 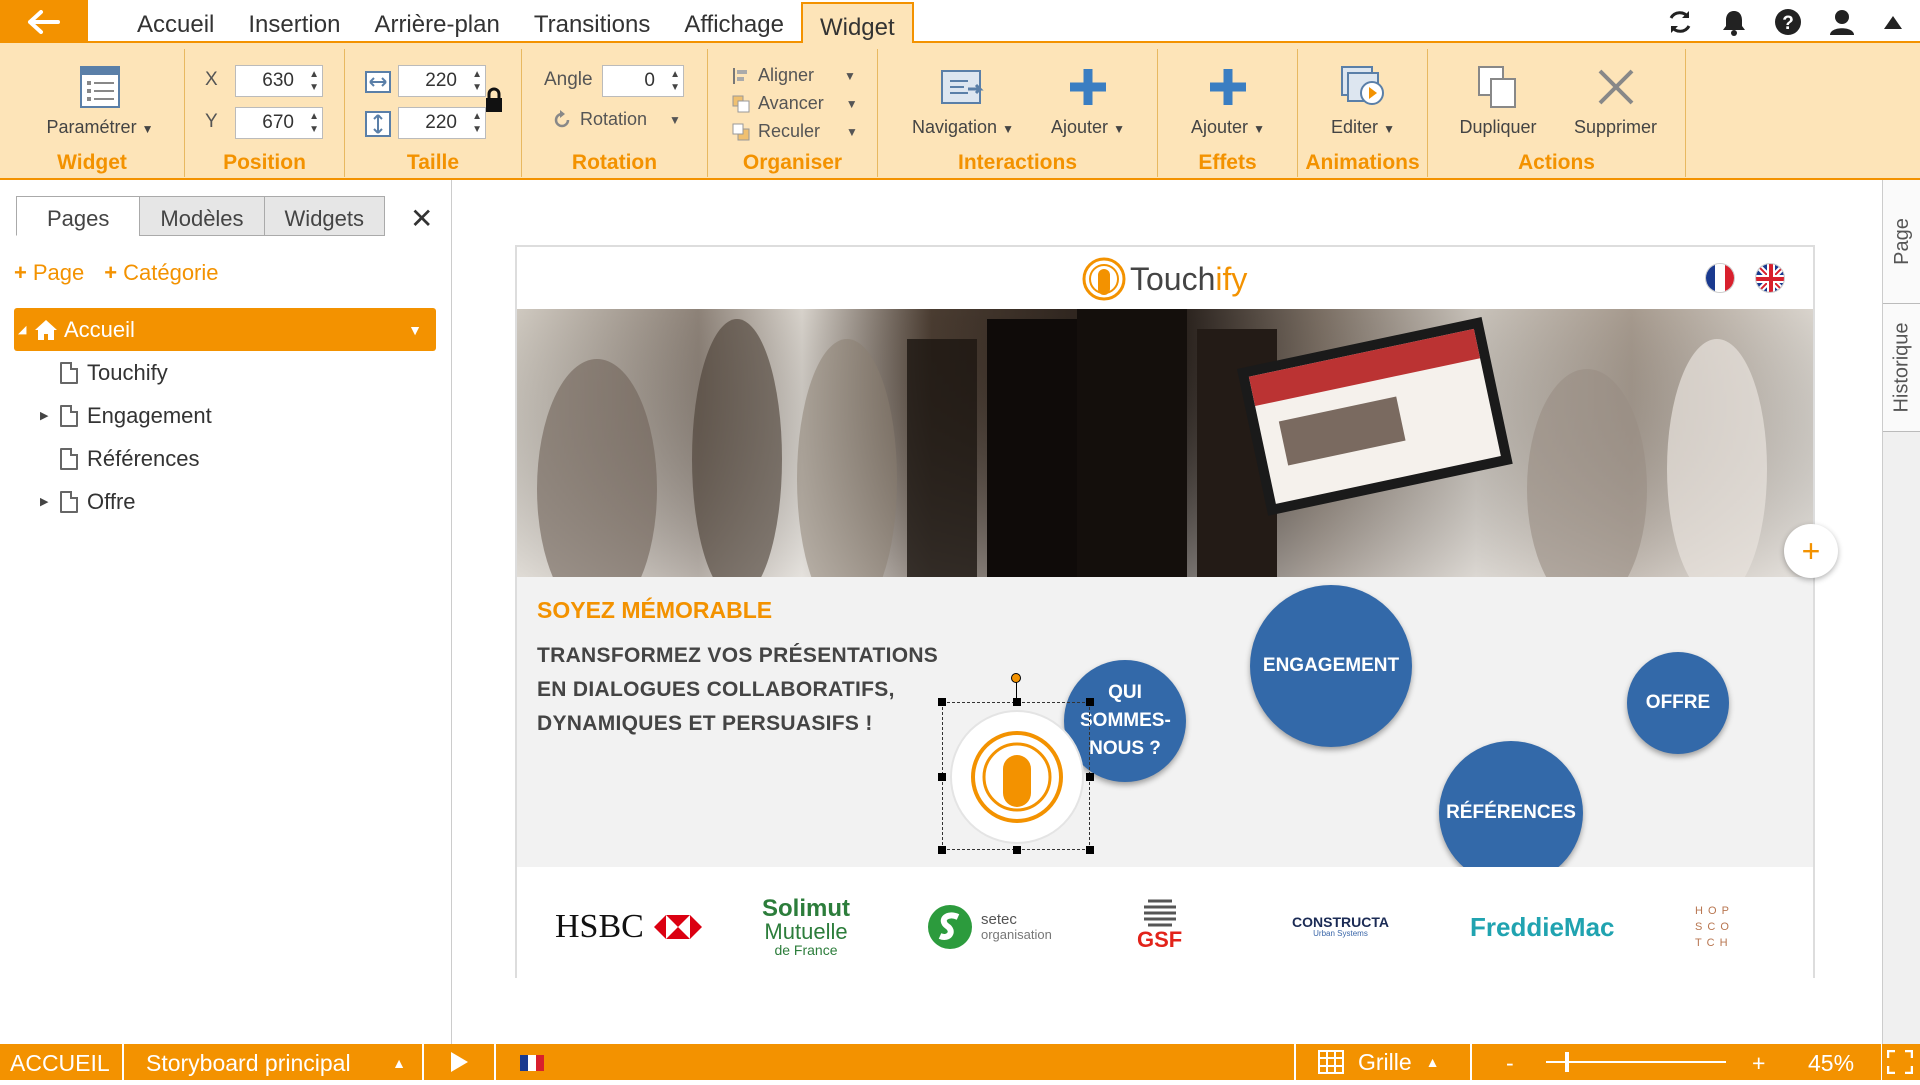 What do you see at coordinates (1383, 1062) in the screenshot?
I see `grid-toggle: Grille ▲` at bounding box center [1383, 1062].